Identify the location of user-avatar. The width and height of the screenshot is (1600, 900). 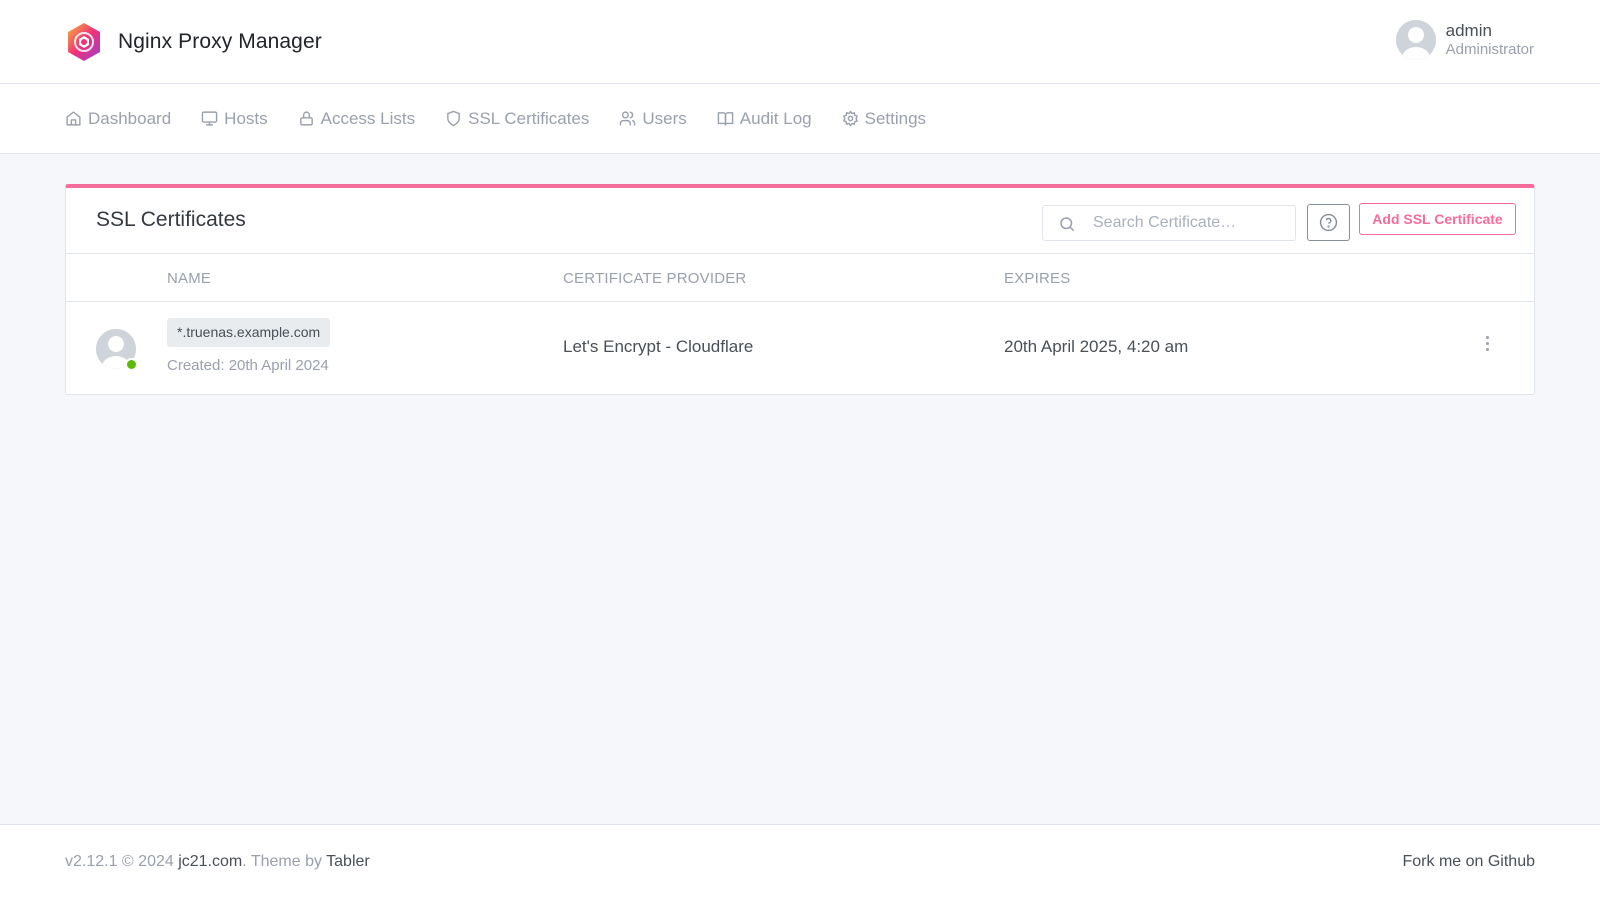
(1415, 40).